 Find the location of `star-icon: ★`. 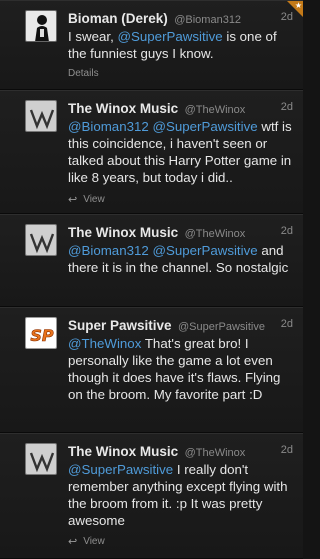

star-icon: ★ is located at coordinates (298, 5).